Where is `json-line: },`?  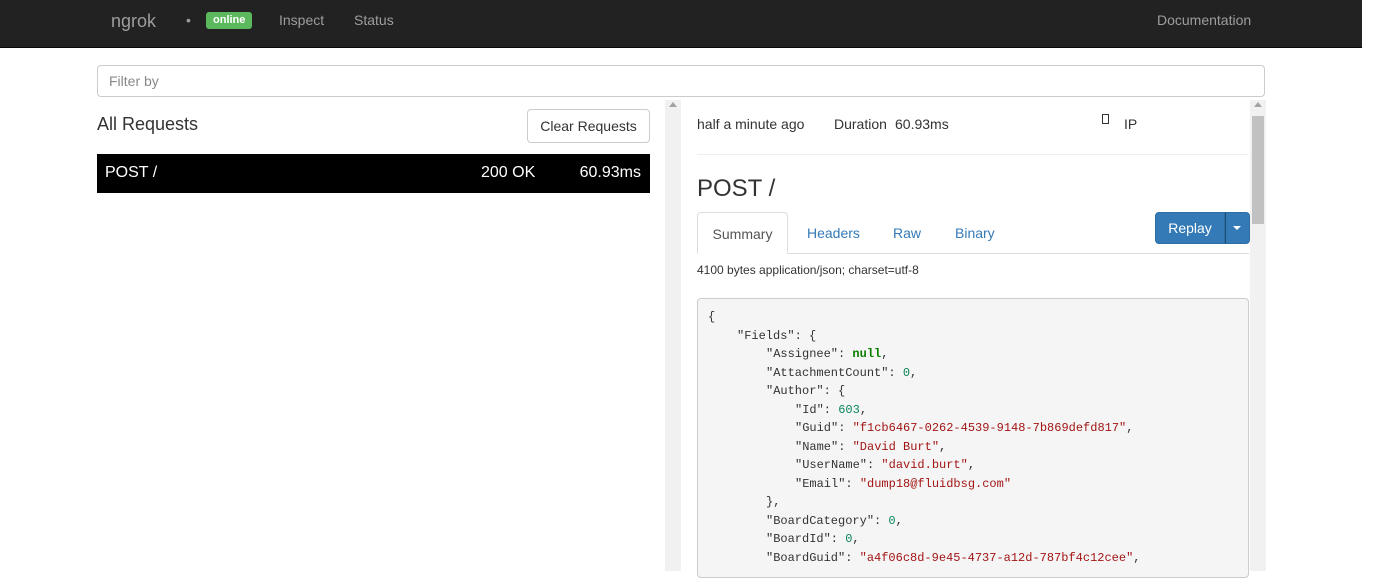
json-line: }, is located at coordinates (773, 502).